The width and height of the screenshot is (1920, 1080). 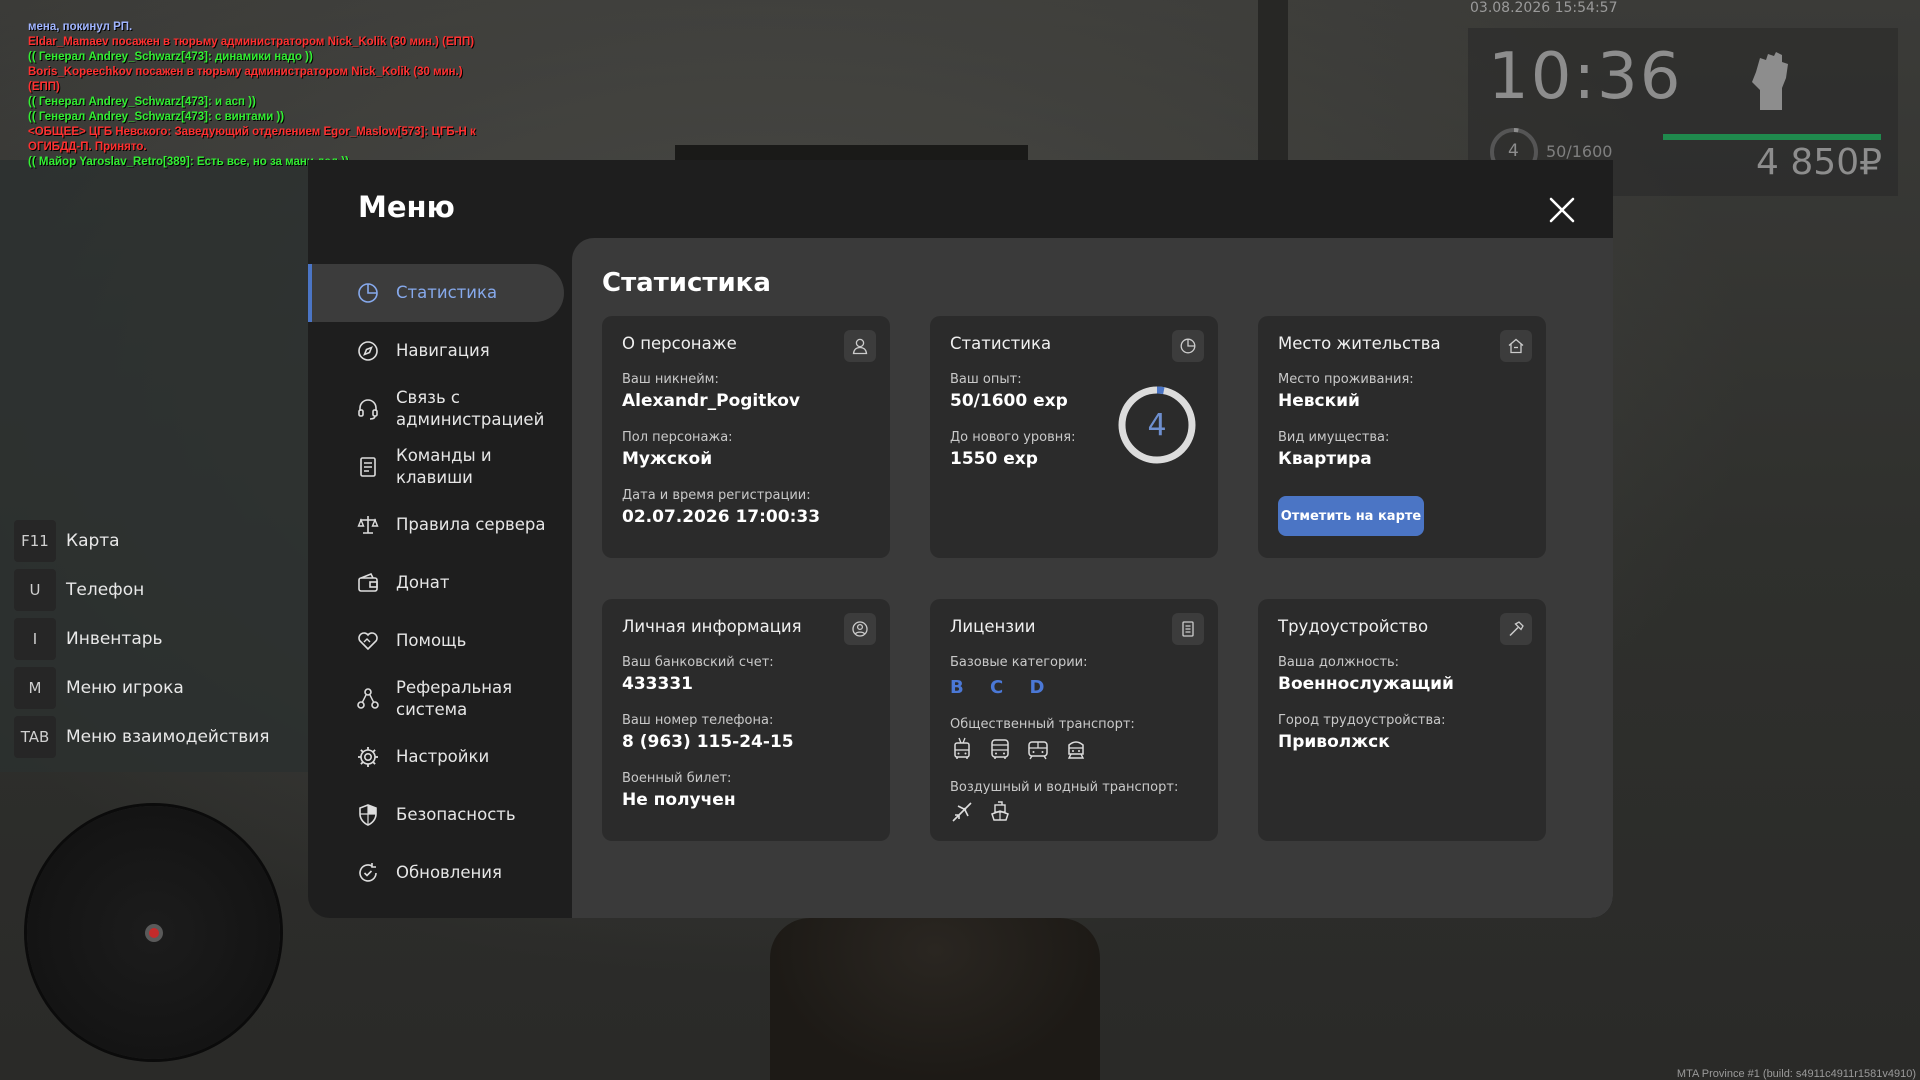 What do you see at coordinates (935, 999) in the screenshot?
I see `player-character` at bounding box center [935, 999].